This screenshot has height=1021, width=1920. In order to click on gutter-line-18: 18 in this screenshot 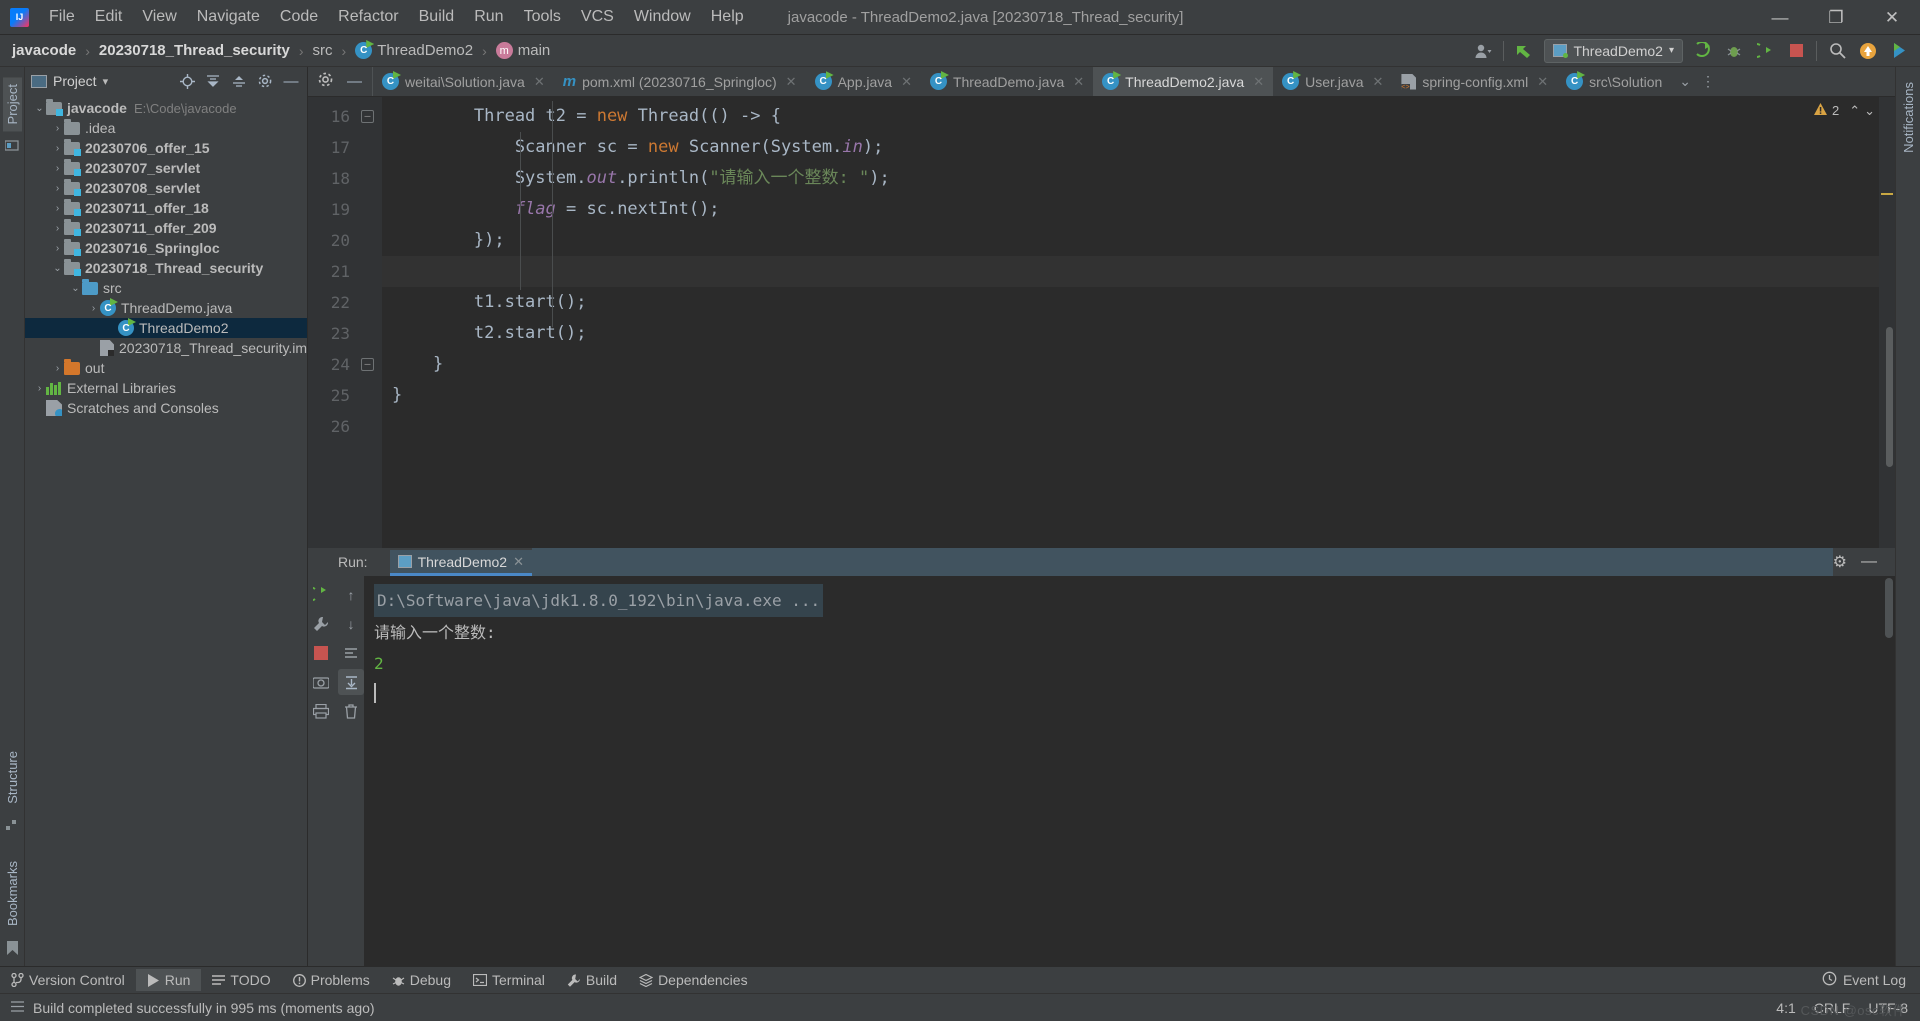, I will do `click(345, 178)`.